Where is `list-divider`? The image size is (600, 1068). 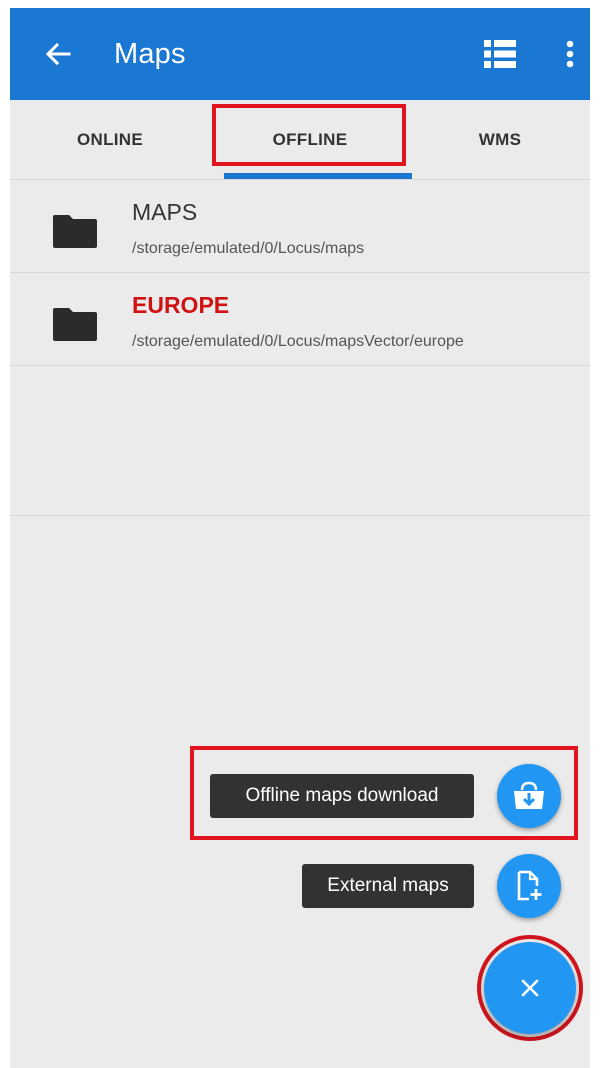
list-divider is located at coordinates (300, 515).